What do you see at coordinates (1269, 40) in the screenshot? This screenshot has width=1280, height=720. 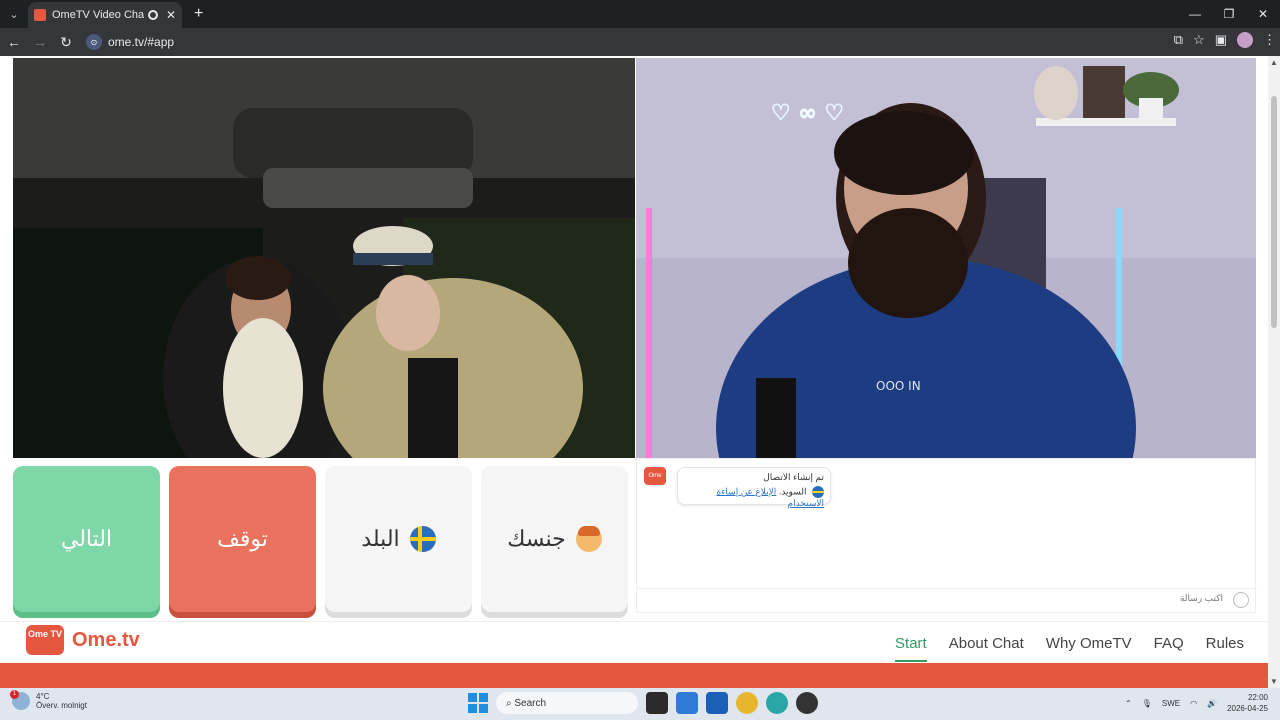 I see `menu-icon: ⋮` at bounding box center [1269, 40].